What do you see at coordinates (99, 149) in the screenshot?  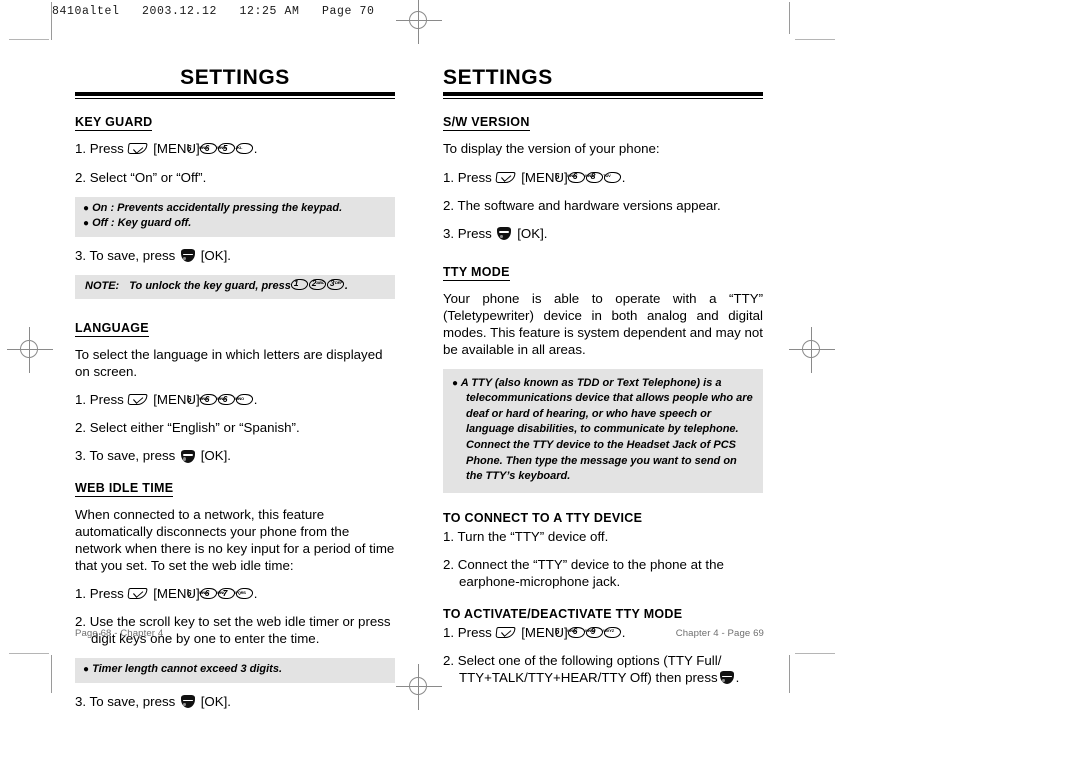 I see `key-guard-step1-pre: 1. Press` at bounding box center [99, 149].